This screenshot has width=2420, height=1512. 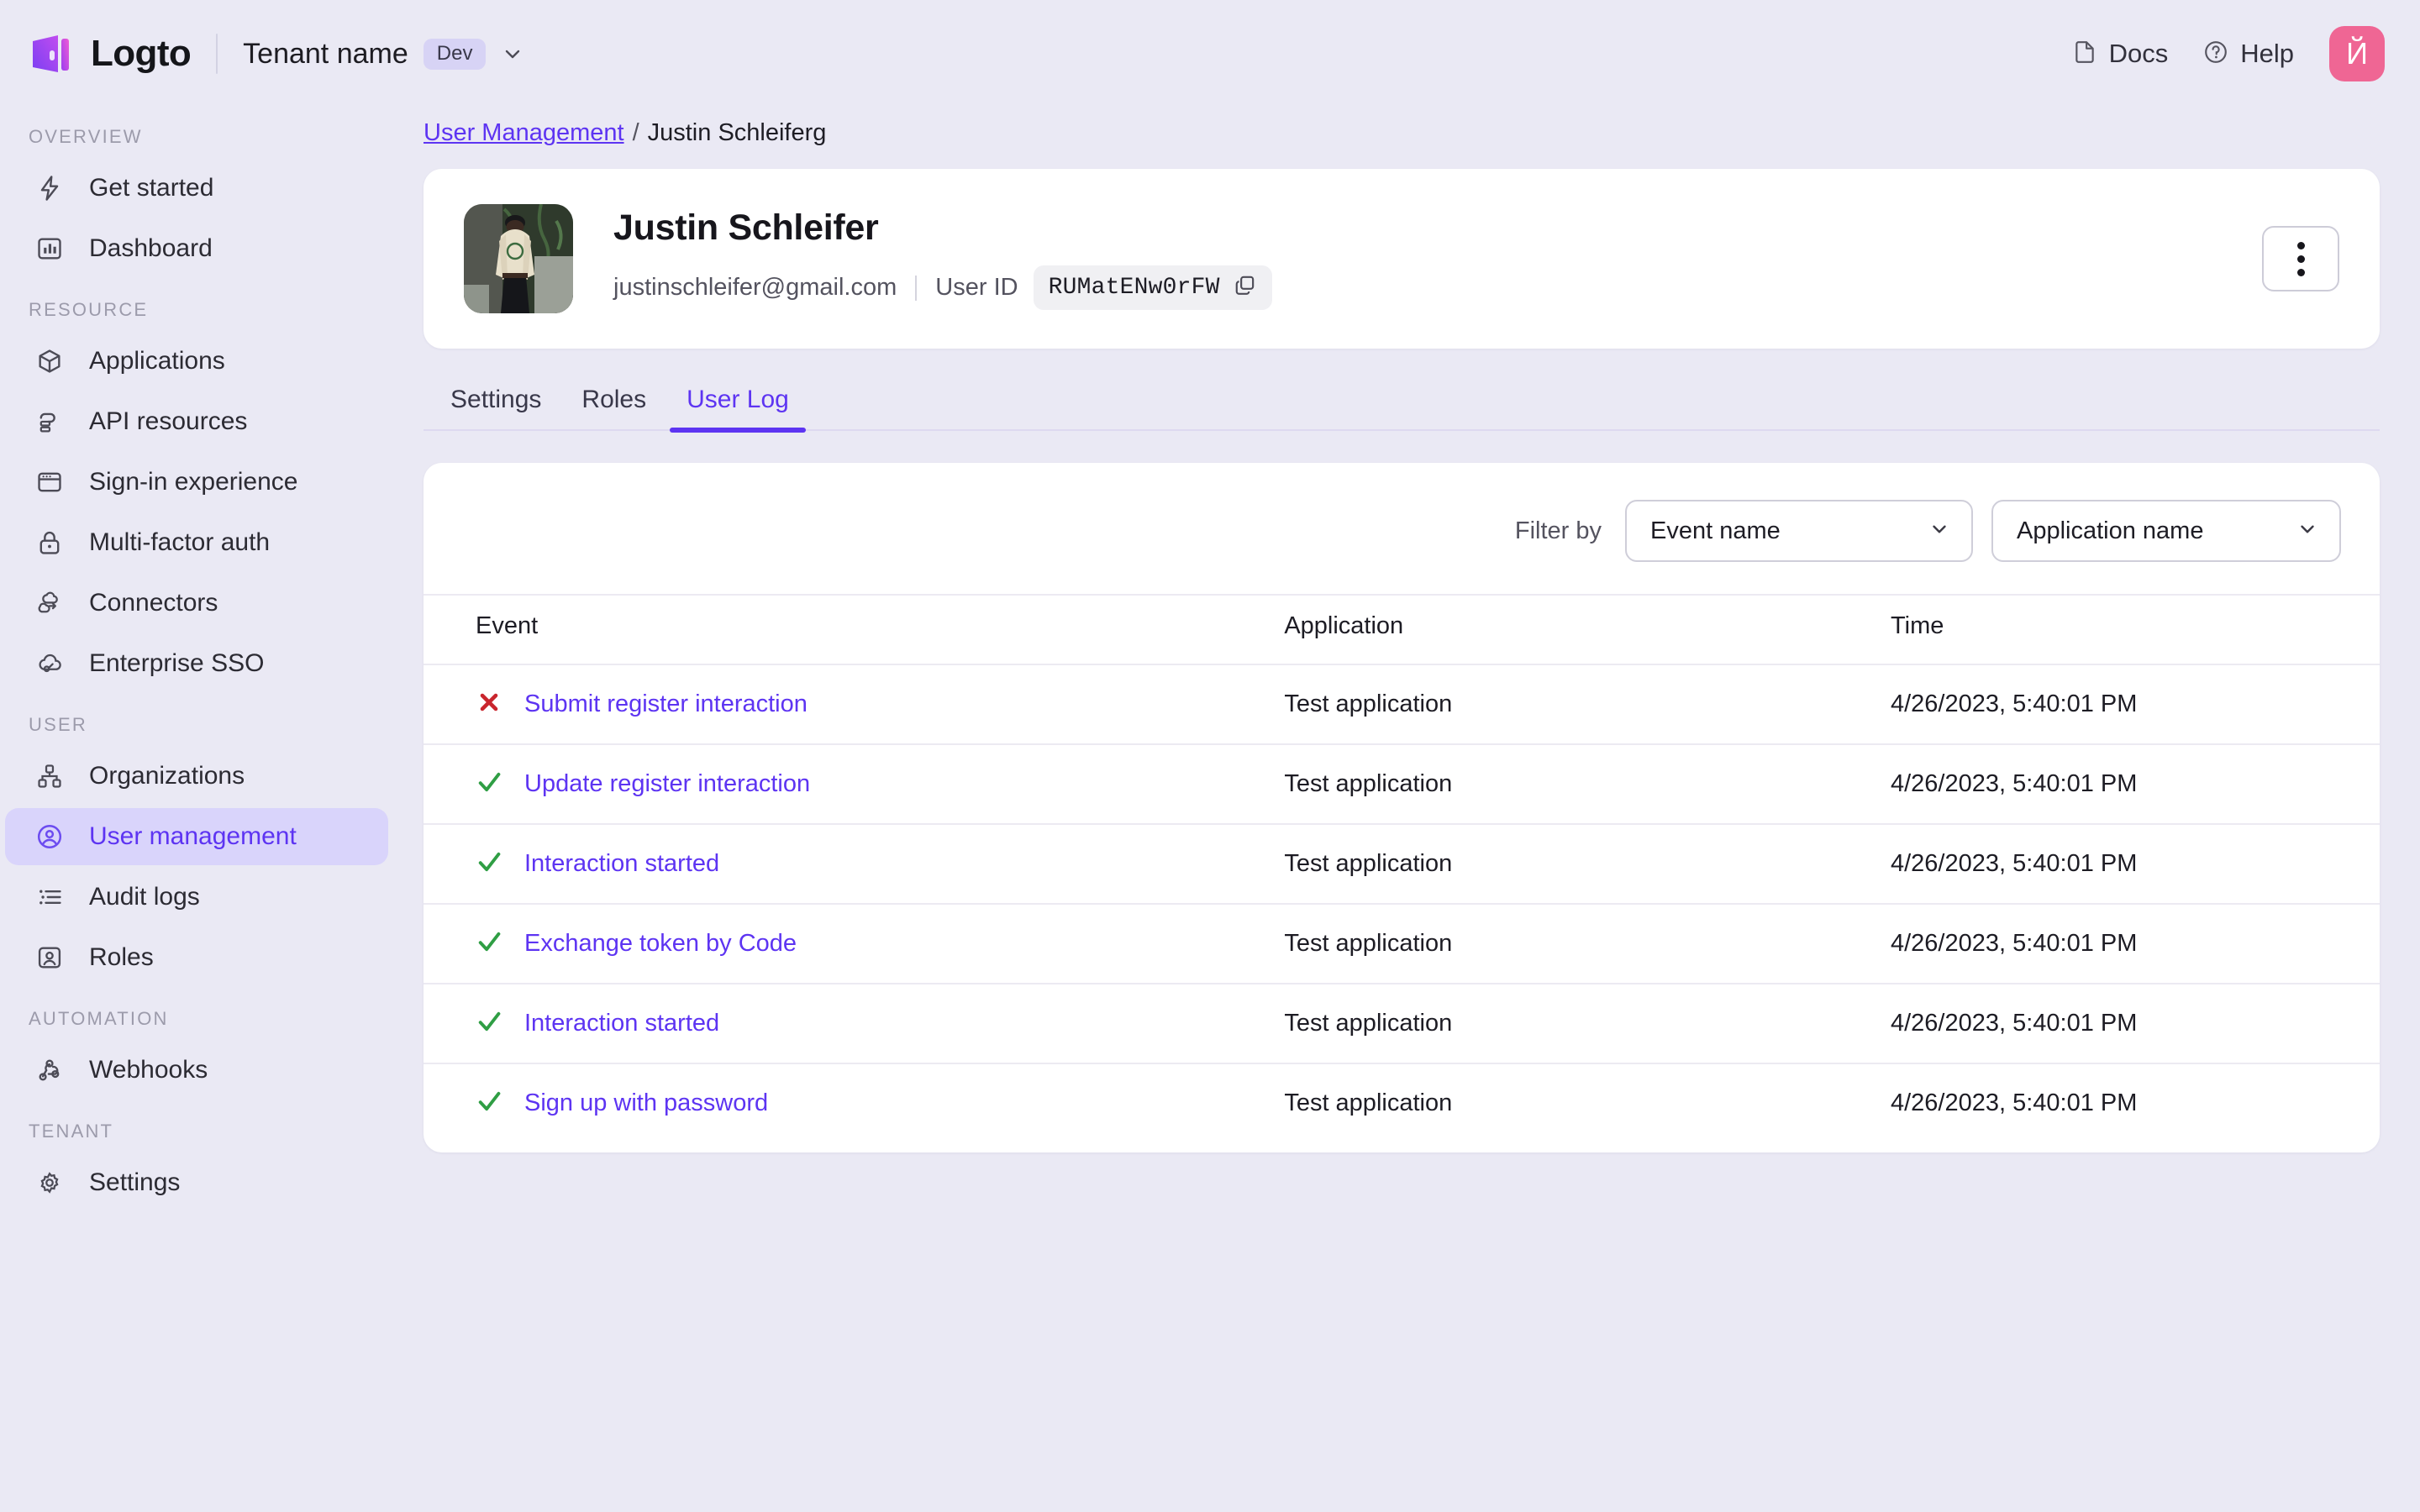 What do you see at coordinates (86, 136) in the screenshot?
I see `sidebar-section-overview: OVERVIEW` at bounding box center [86, 136].